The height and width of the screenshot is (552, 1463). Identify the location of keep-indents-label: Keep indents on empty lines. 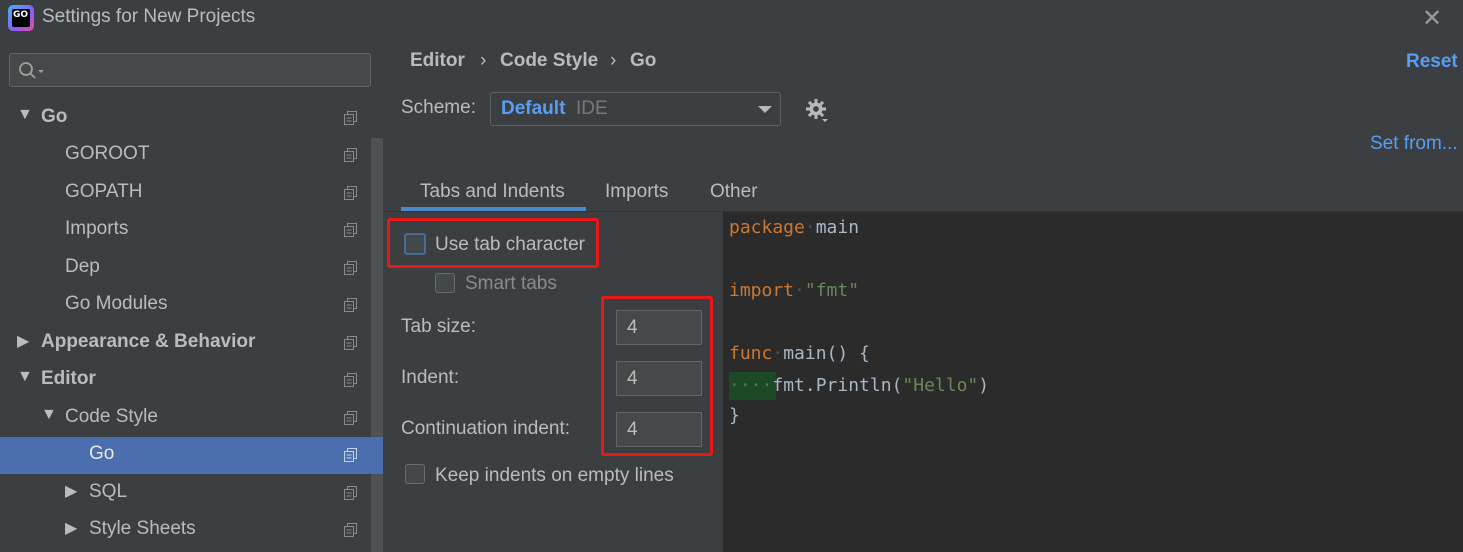
(554, 476).